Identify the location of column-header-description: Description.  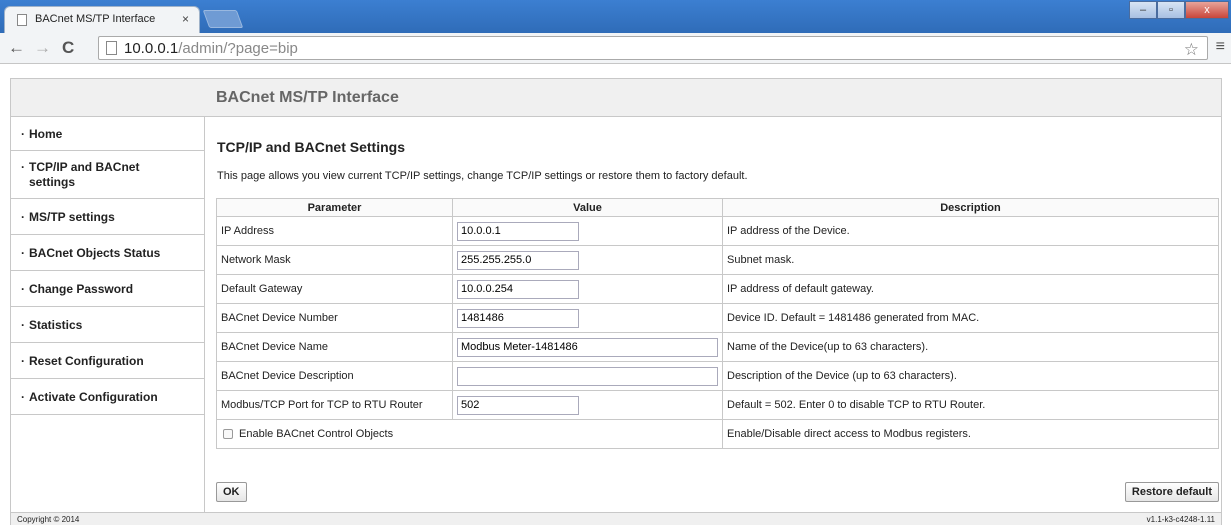
(970, 207).